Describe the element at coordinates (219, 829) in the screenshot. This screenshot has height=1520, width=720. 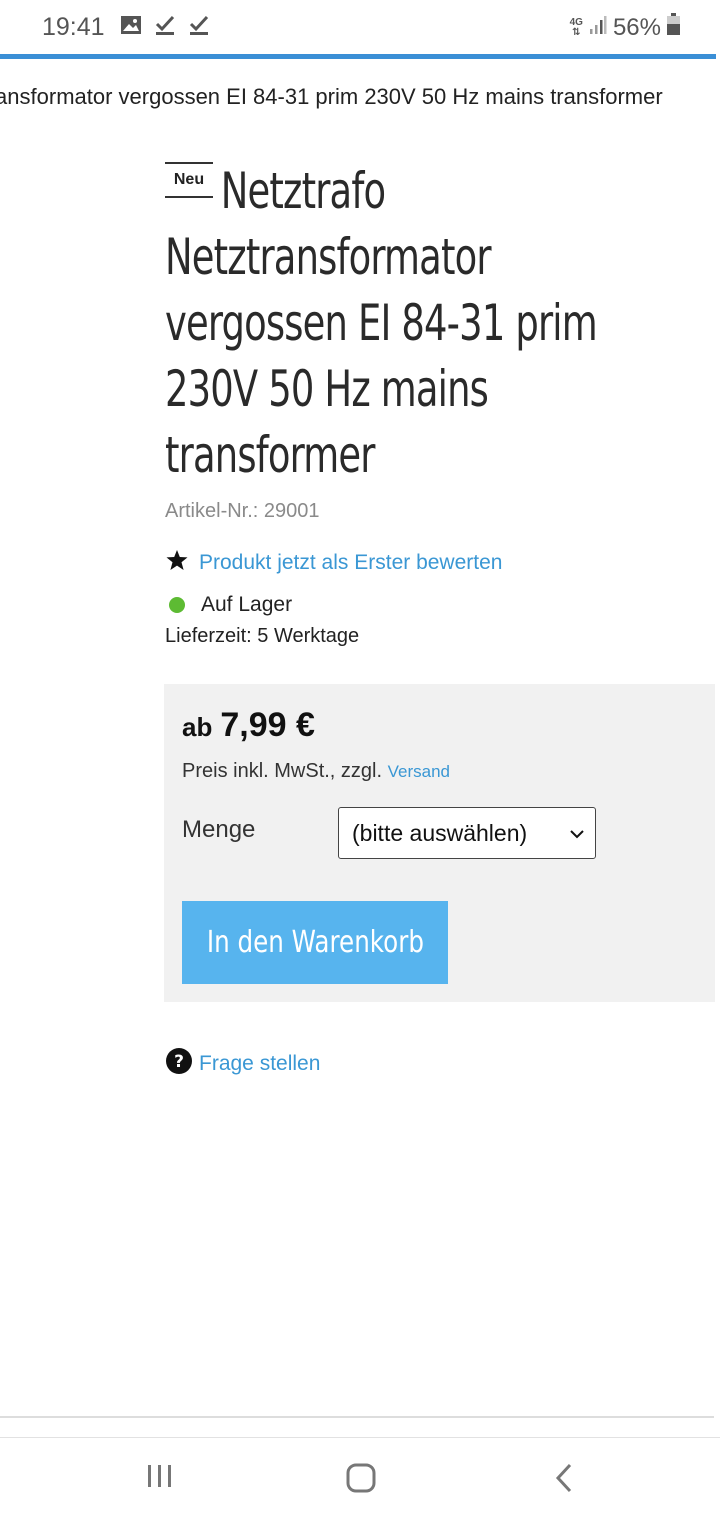
I see `quantity-label: Menge` at that location.